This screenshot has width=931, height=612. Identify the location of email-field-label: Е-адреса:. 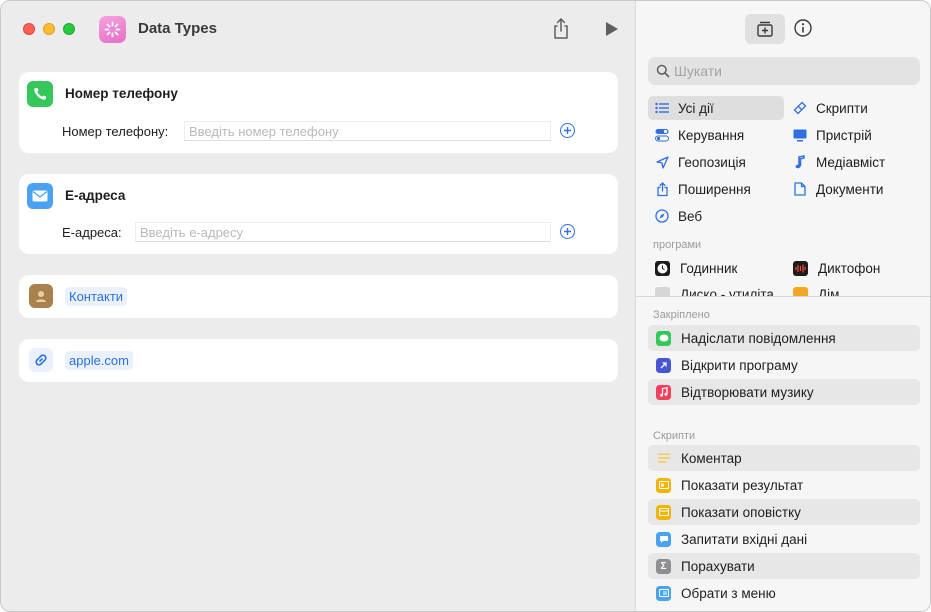
(92, 232).